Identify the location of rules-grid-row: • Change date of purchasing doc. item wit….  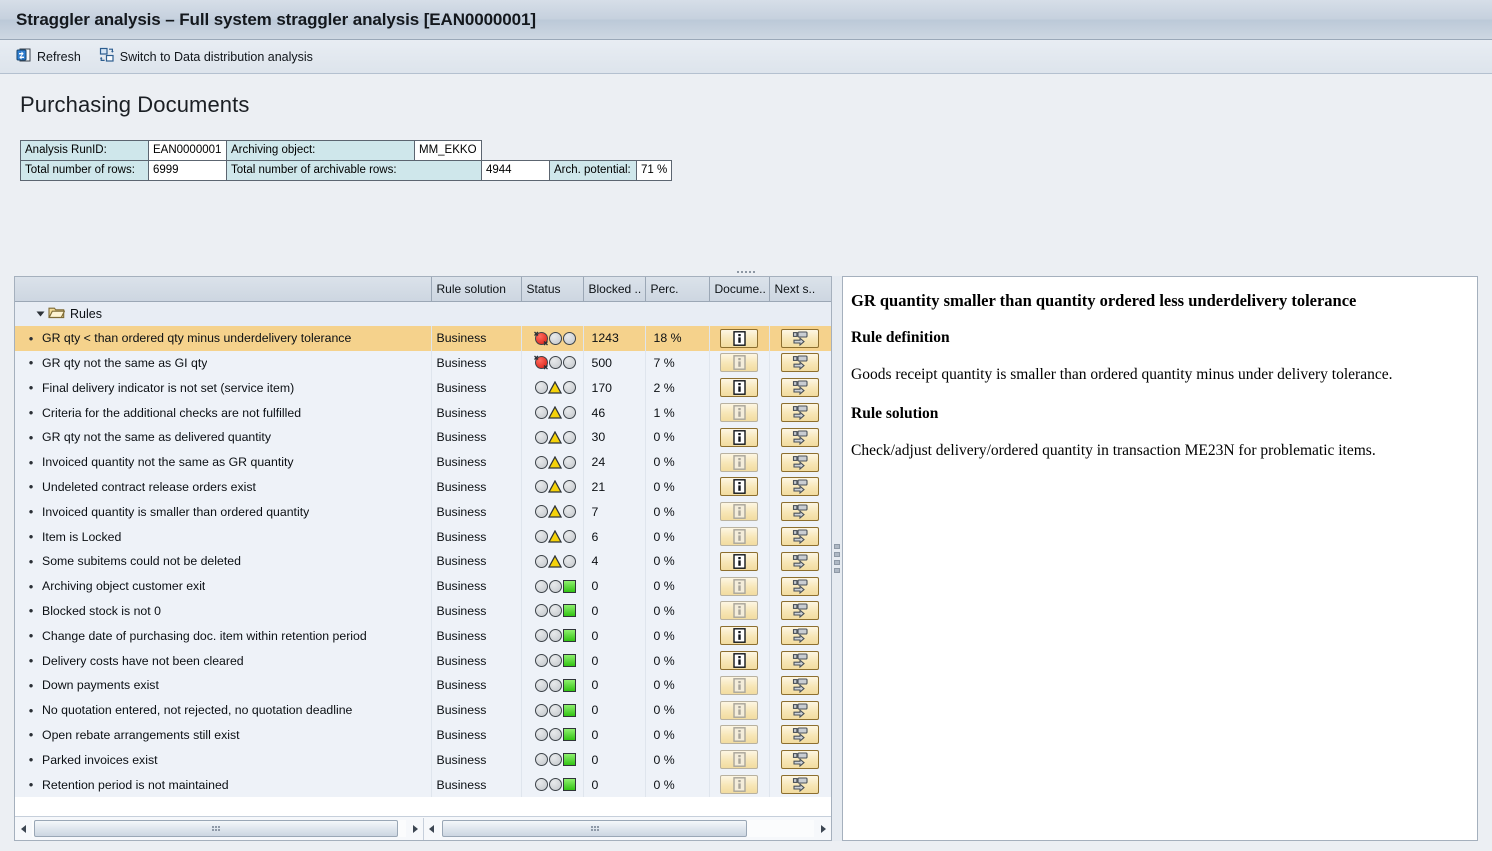
(423, 636).